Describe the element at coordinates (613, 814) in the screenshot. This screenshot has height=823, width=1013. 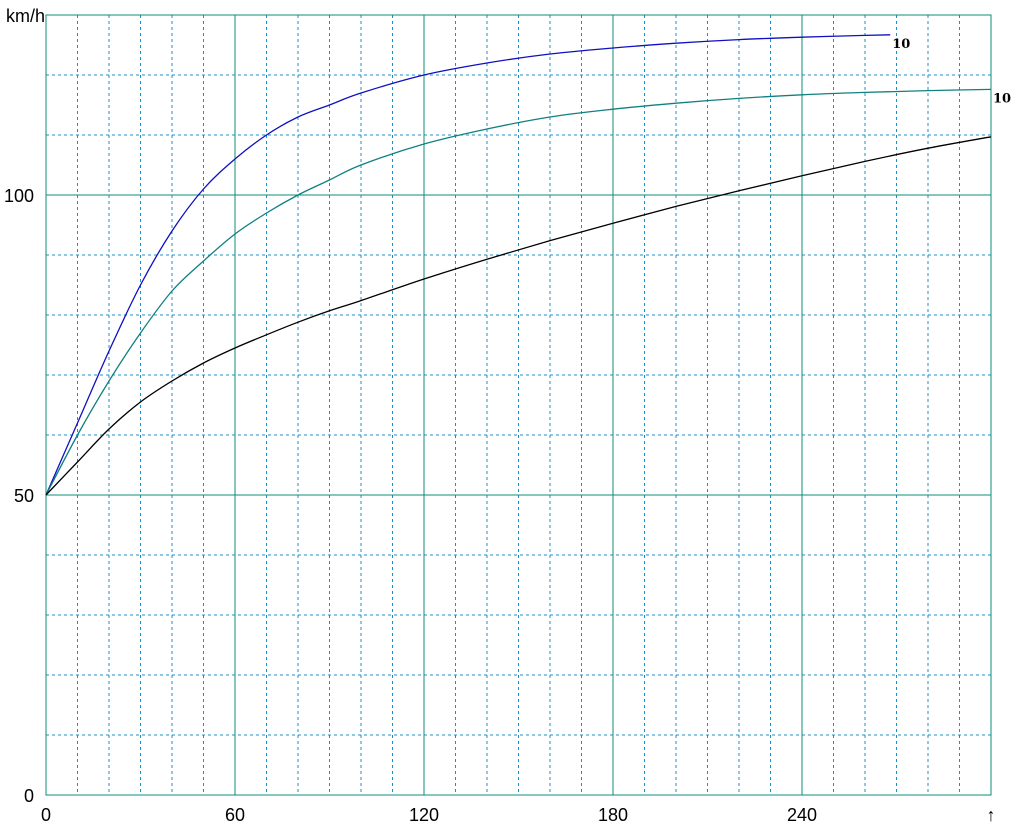
I see `x-tick-label: 180` at that location.